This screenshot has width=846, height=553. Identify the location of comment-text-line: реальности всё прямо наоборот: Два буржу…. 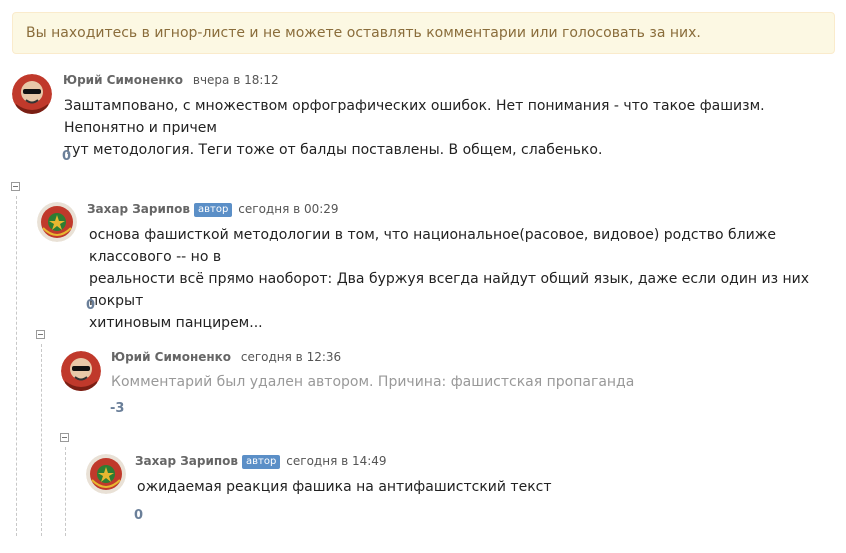
(449, 290).